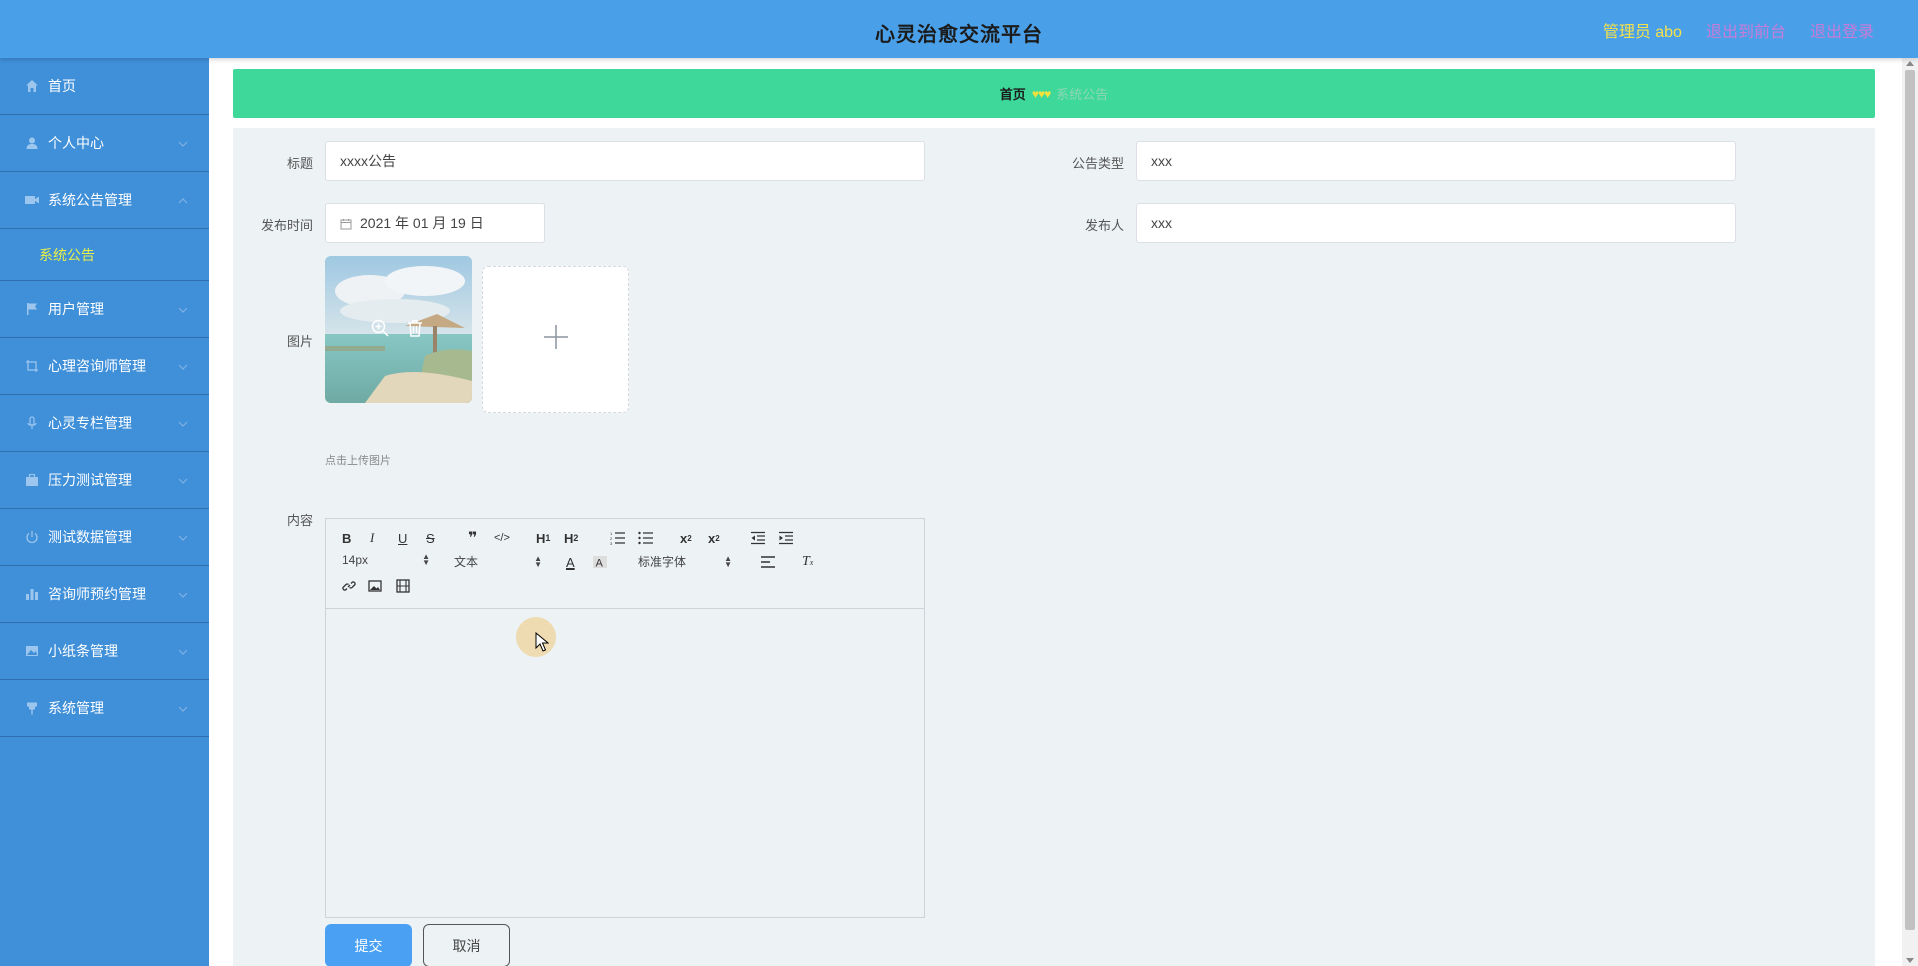 The image size is (1918, 966). Describe the element at coordinates (299, 341) in the screenshot. I see `image-label: 图片` at that location.